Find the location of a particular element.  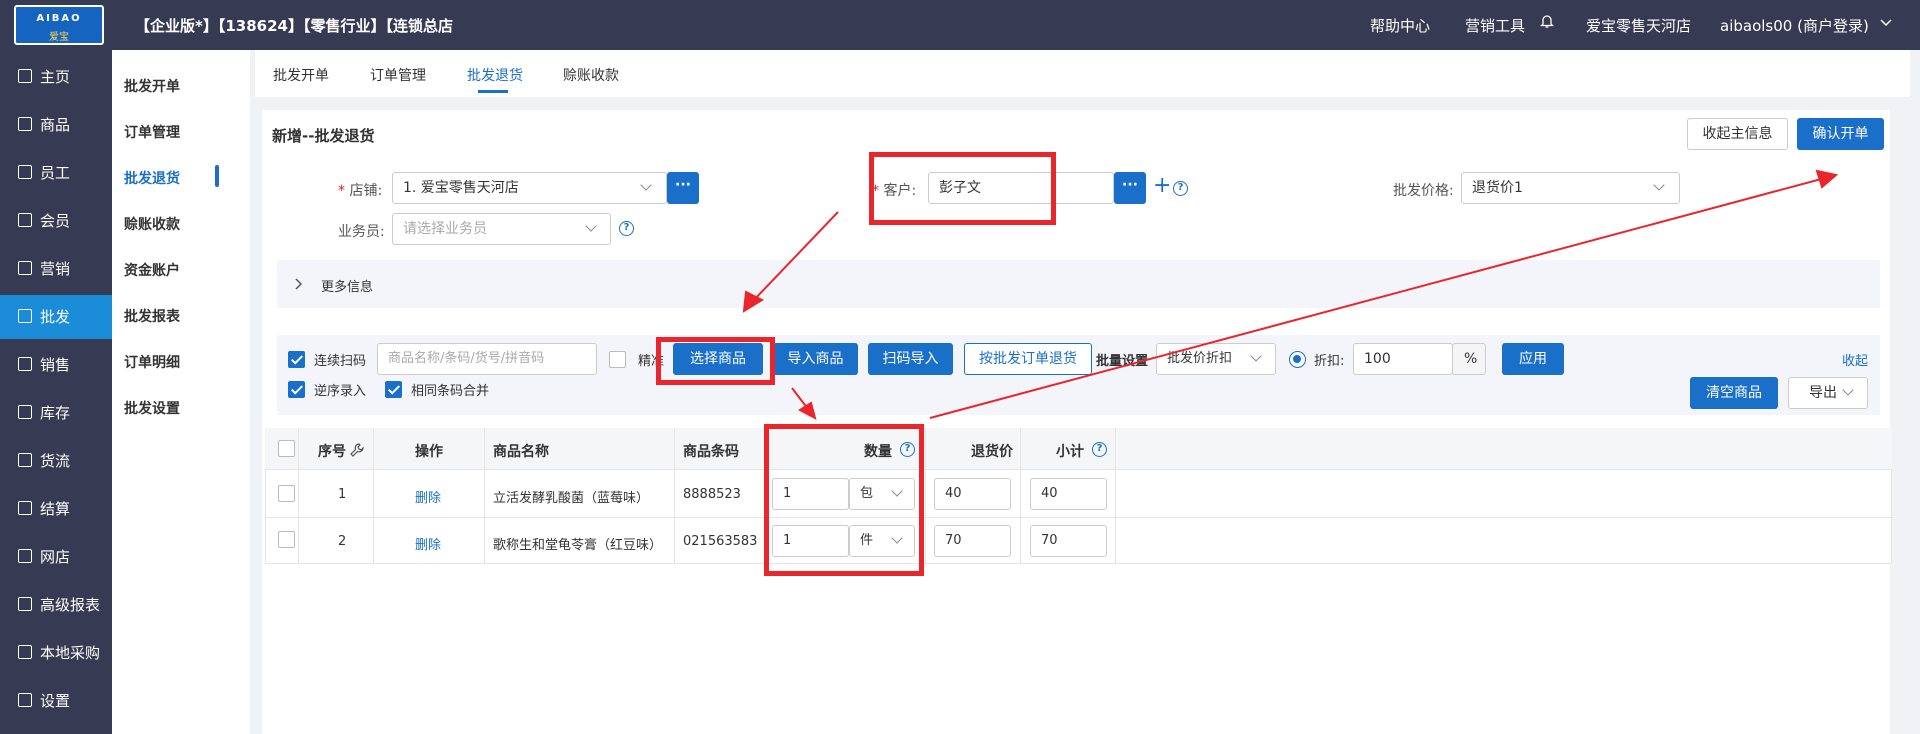

more-info-bar: 更多信息 is located at coordinates (1078, 284).